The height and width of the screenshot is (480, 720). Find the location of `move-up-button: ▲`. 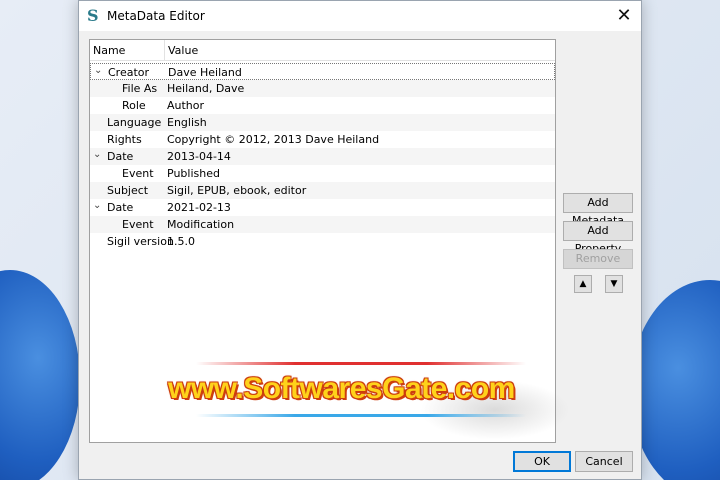

move-up-button: ▲ is located at coordinates (583, 284).